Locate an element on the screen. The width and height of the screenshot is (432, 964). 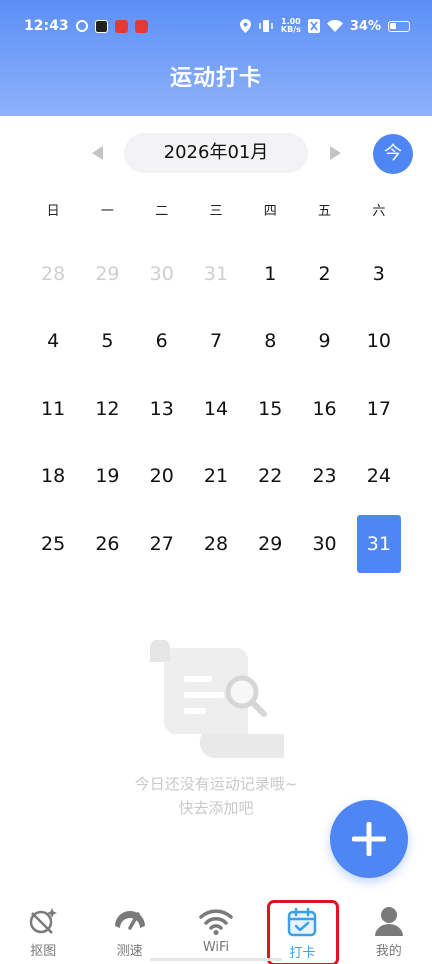
plus-icon is located at coordinates (369, 839).